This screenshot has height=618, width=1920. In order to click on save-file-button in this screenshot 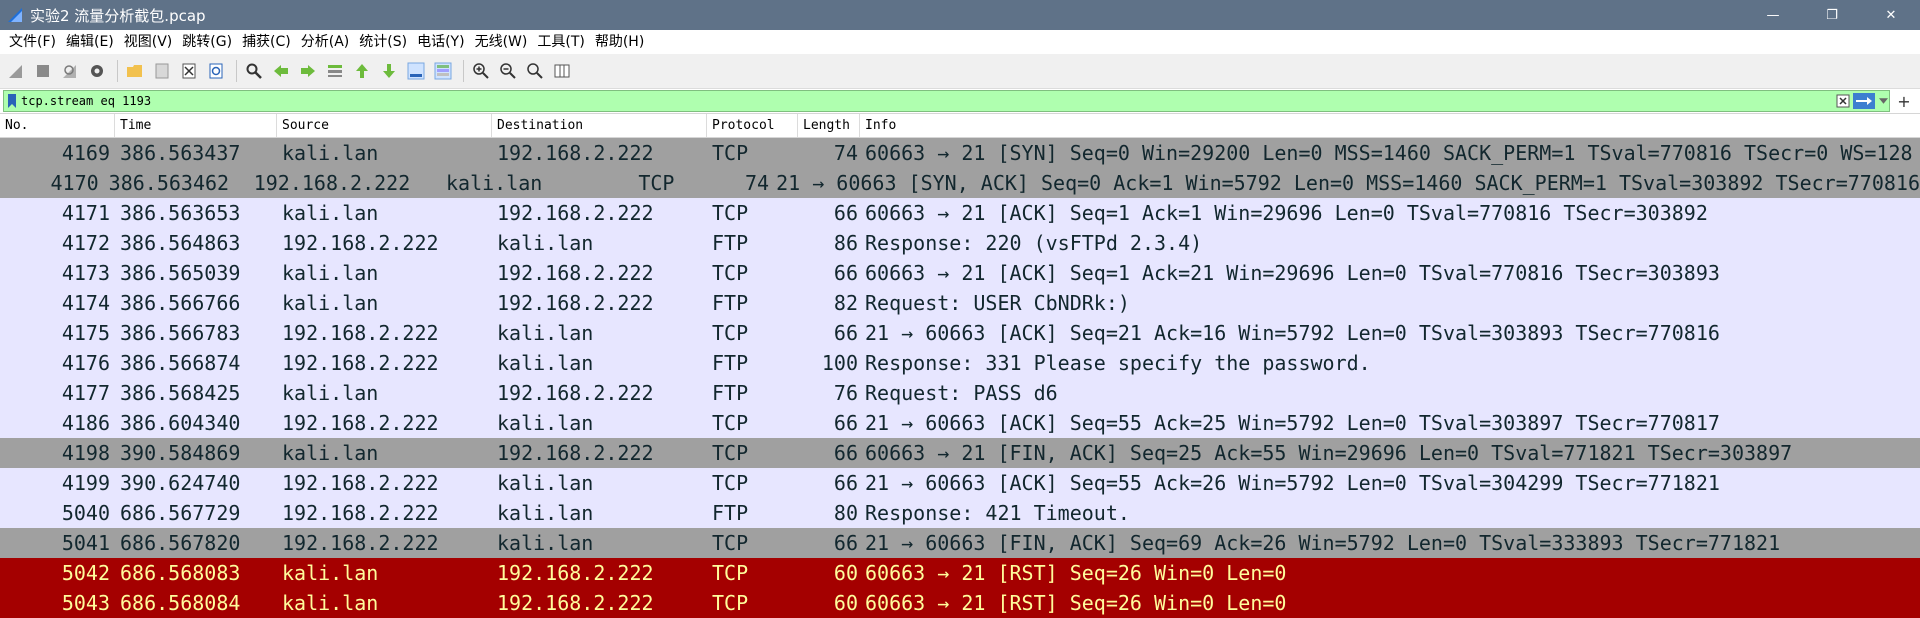, I will do `click(162, 71)`.